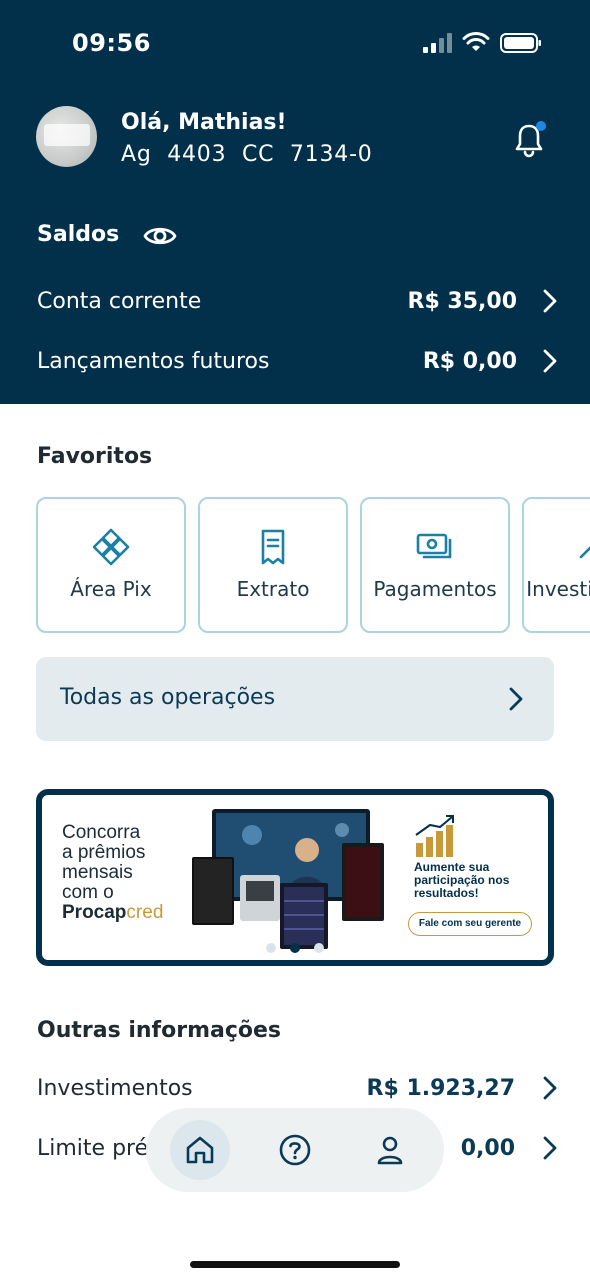  What do you see at coordinates (168, 697) in the screenshot?
I see `all-operations-label: Todas as operações` at bounding box center [168, 697].